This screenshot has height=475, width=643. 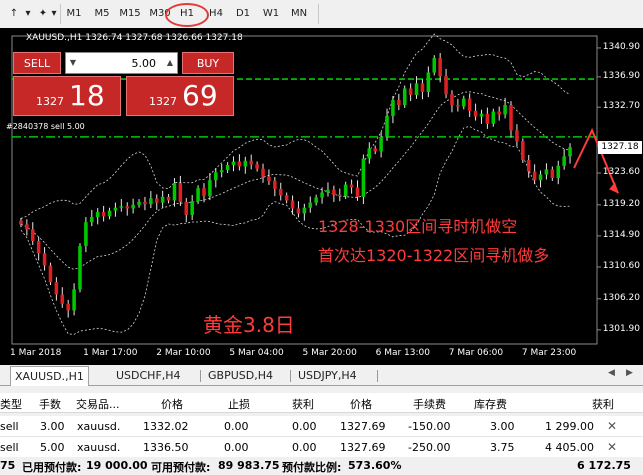 I want to click on timeframe-m15: M15, so click(x=130, y=14).